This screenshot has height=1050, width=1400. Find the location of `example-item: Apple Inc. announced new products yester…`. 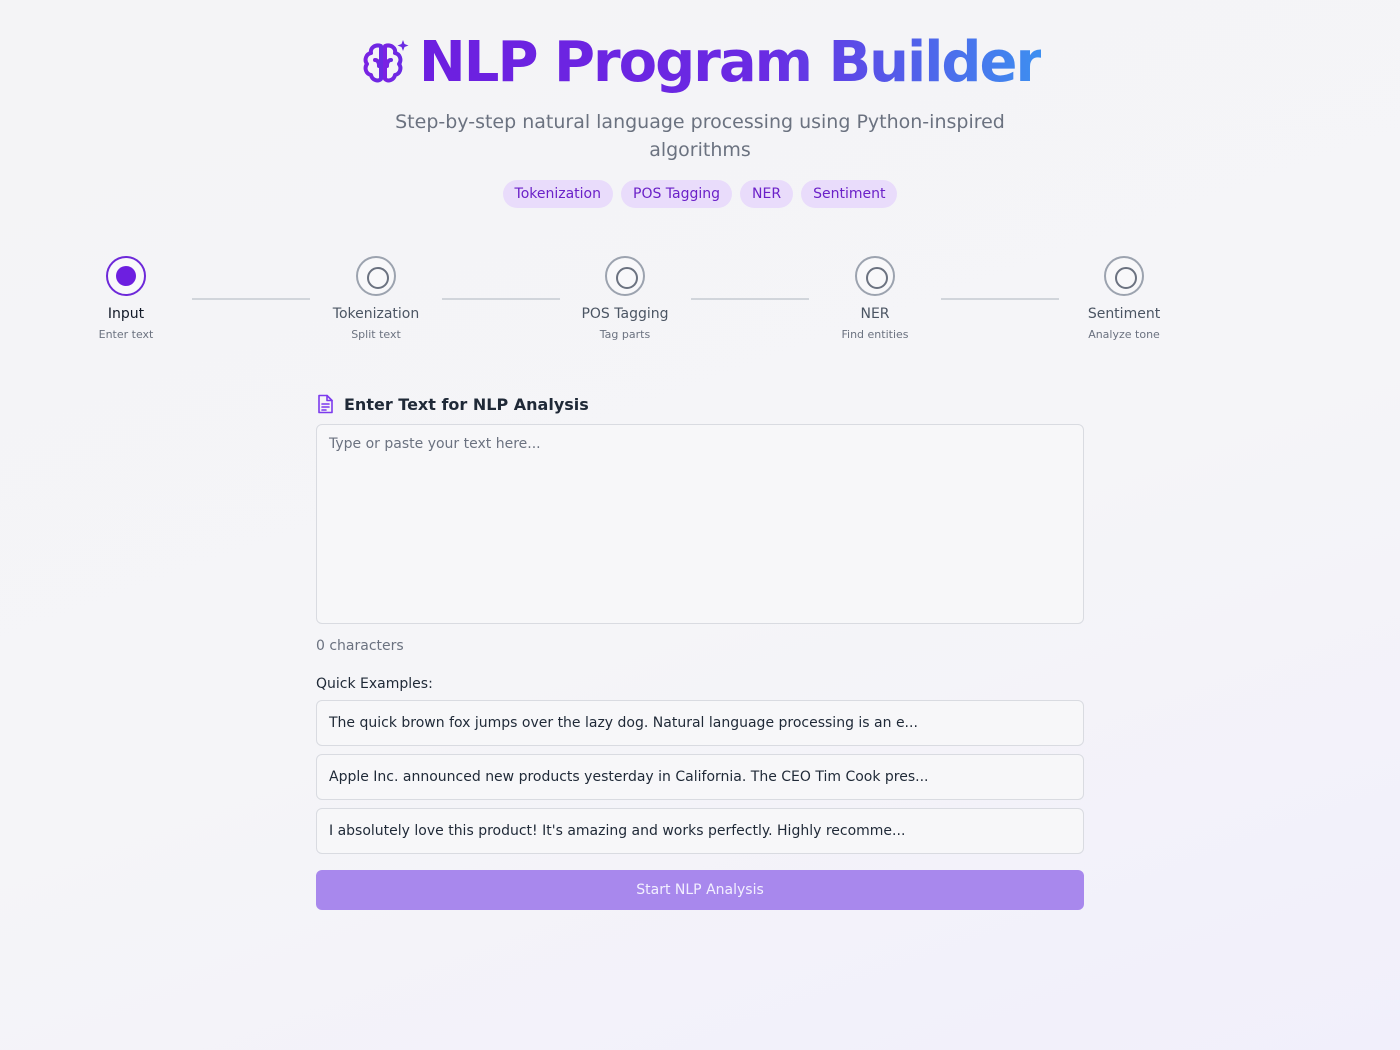

example-item: Apple Inc. announced new products yester… is located at coordinates (700, 777).